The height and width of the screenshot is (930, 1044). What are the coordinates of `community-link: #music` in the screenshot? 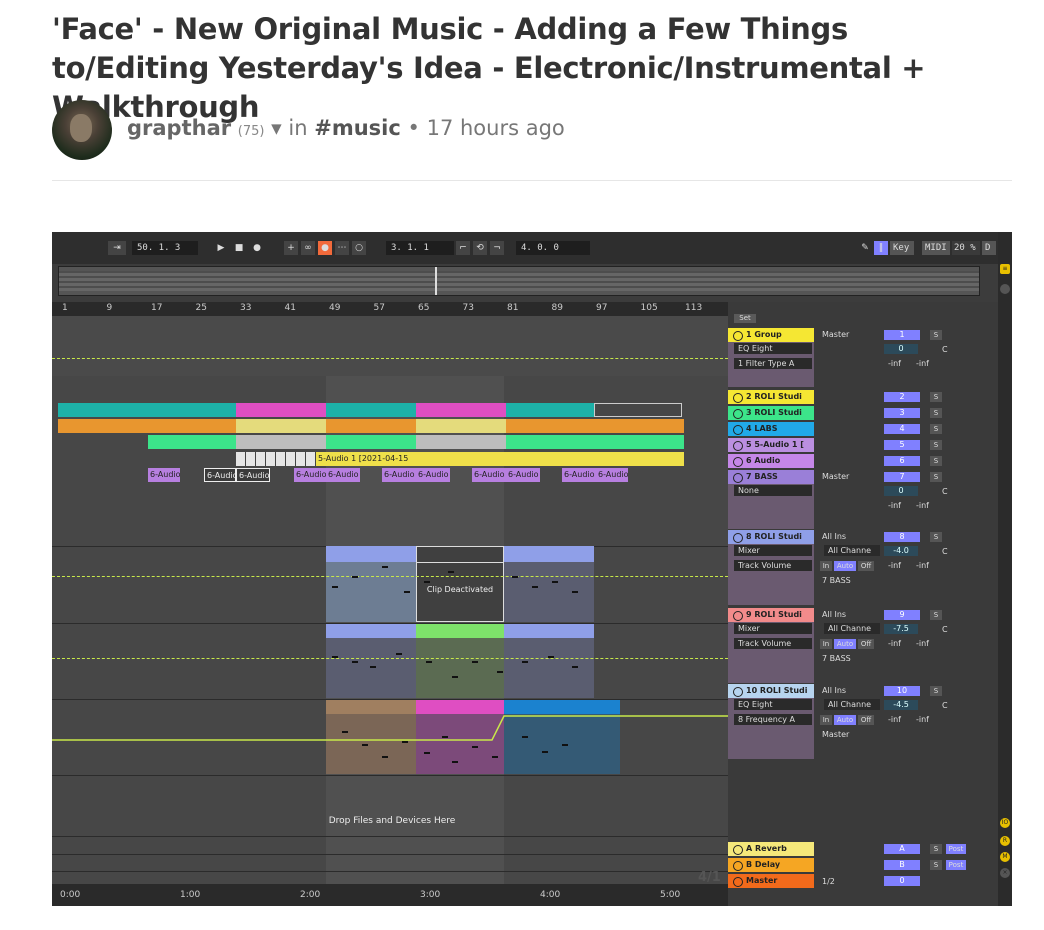 It's located at (357, 128).